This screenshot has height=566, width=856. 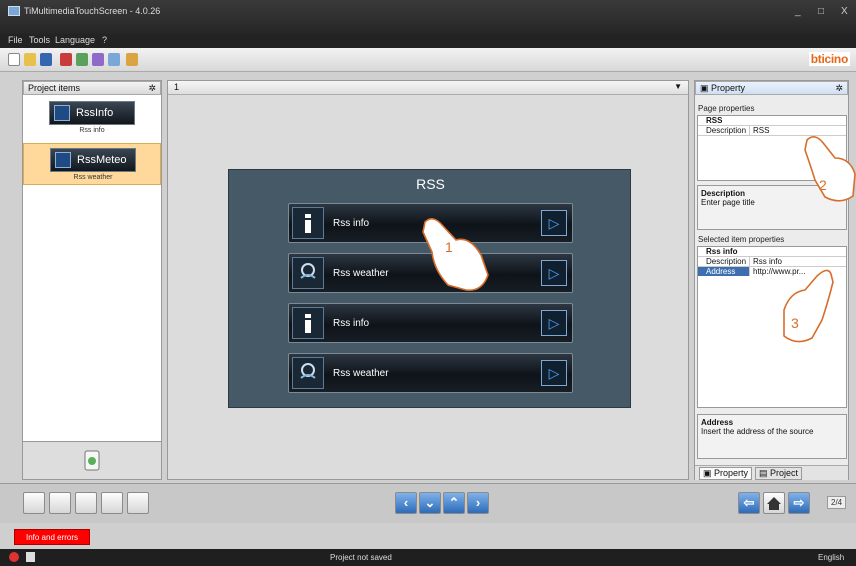 I want to click on callout-number: 3, so click(x=795, y=323).